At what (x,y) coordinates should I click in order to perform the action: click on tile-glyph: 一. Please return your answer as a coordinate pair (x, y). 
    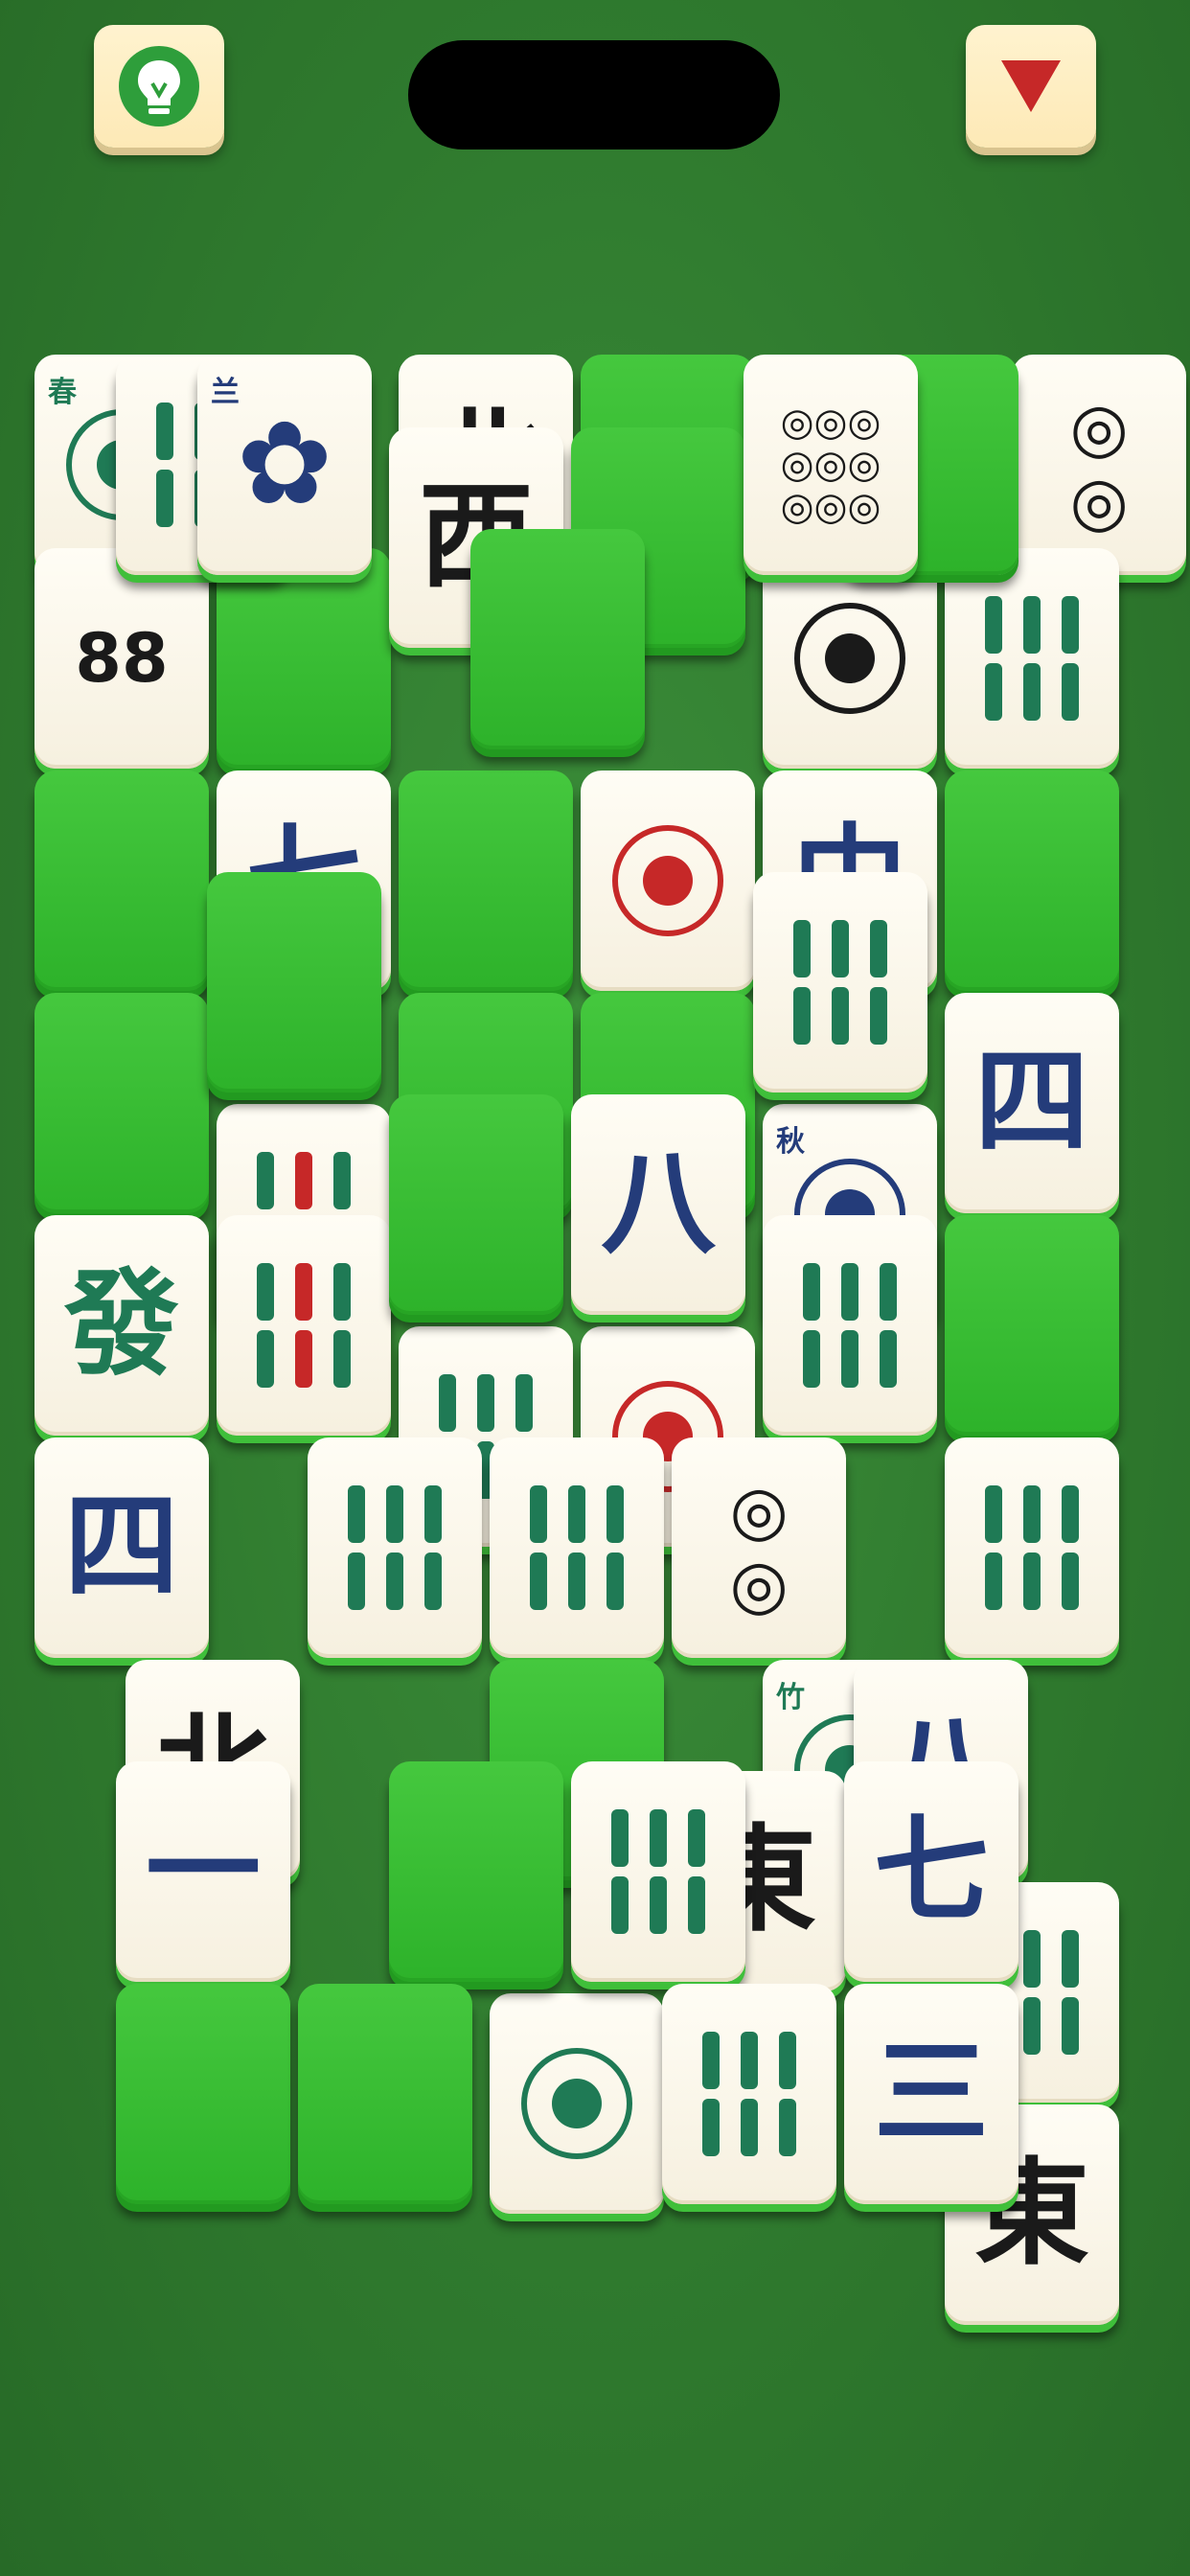
    Looking at the image, I should click on (203, 1871).